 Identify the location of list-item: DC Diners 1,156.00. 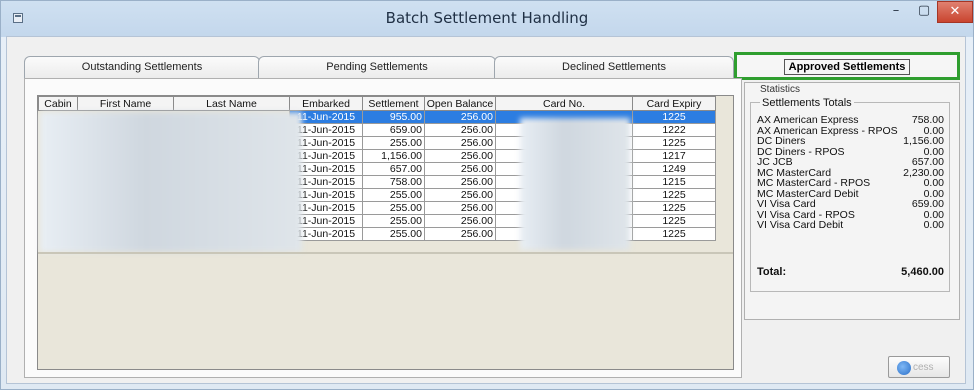
(850, 141).